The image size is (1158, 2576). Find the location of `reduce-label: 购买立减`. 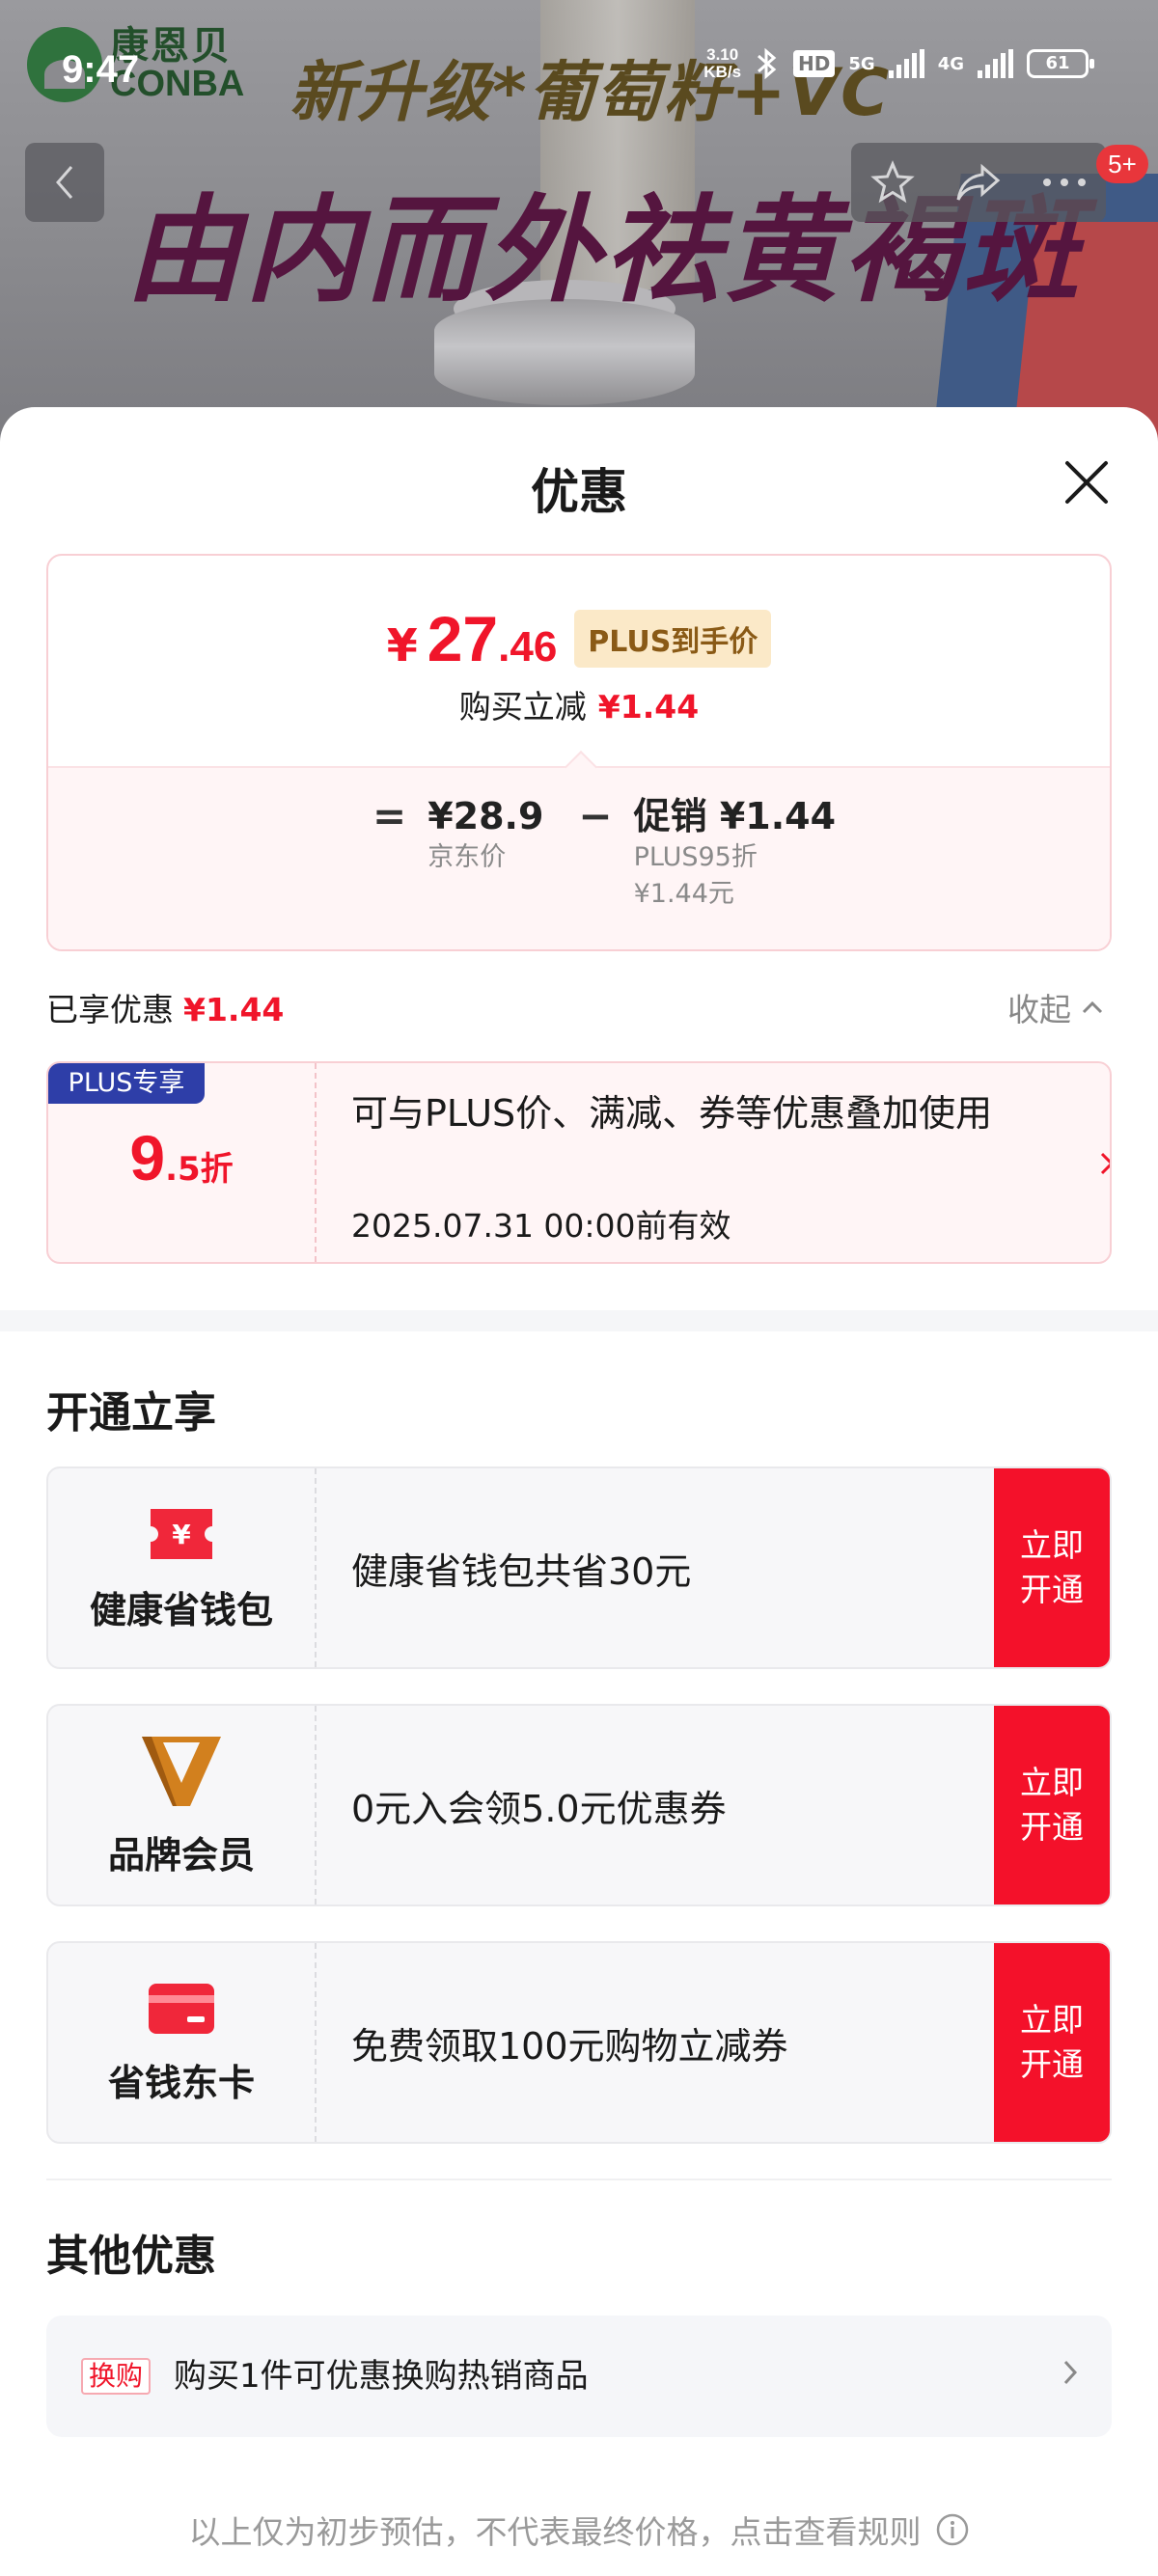

reduce-label: 购买立减 is located at coordinates (522, 707).